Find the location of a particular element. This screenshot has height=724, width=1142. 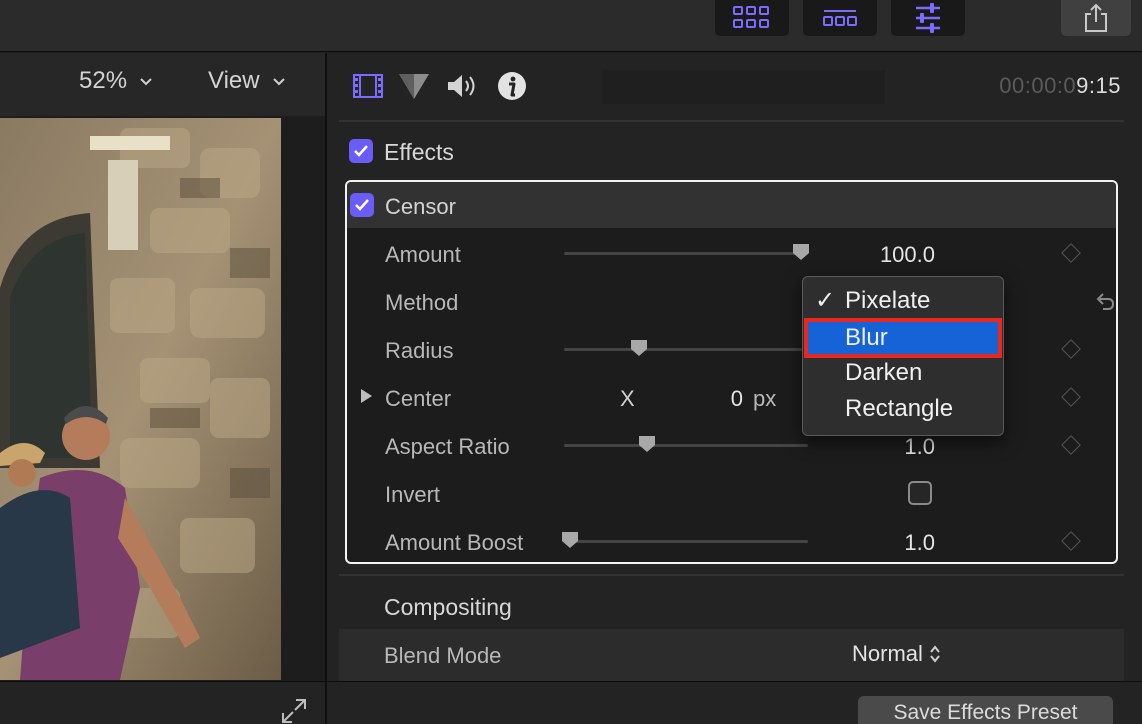

amount-slider-thumb is located at coordinates (801, 252).